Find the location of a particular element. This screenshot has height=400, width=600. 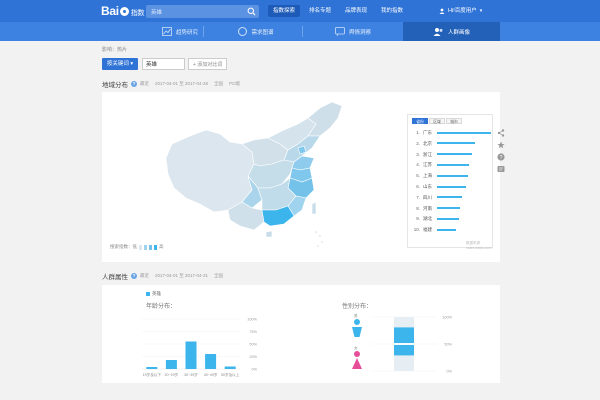

y-tick-label: 75% is located at coordinates (253, 332).